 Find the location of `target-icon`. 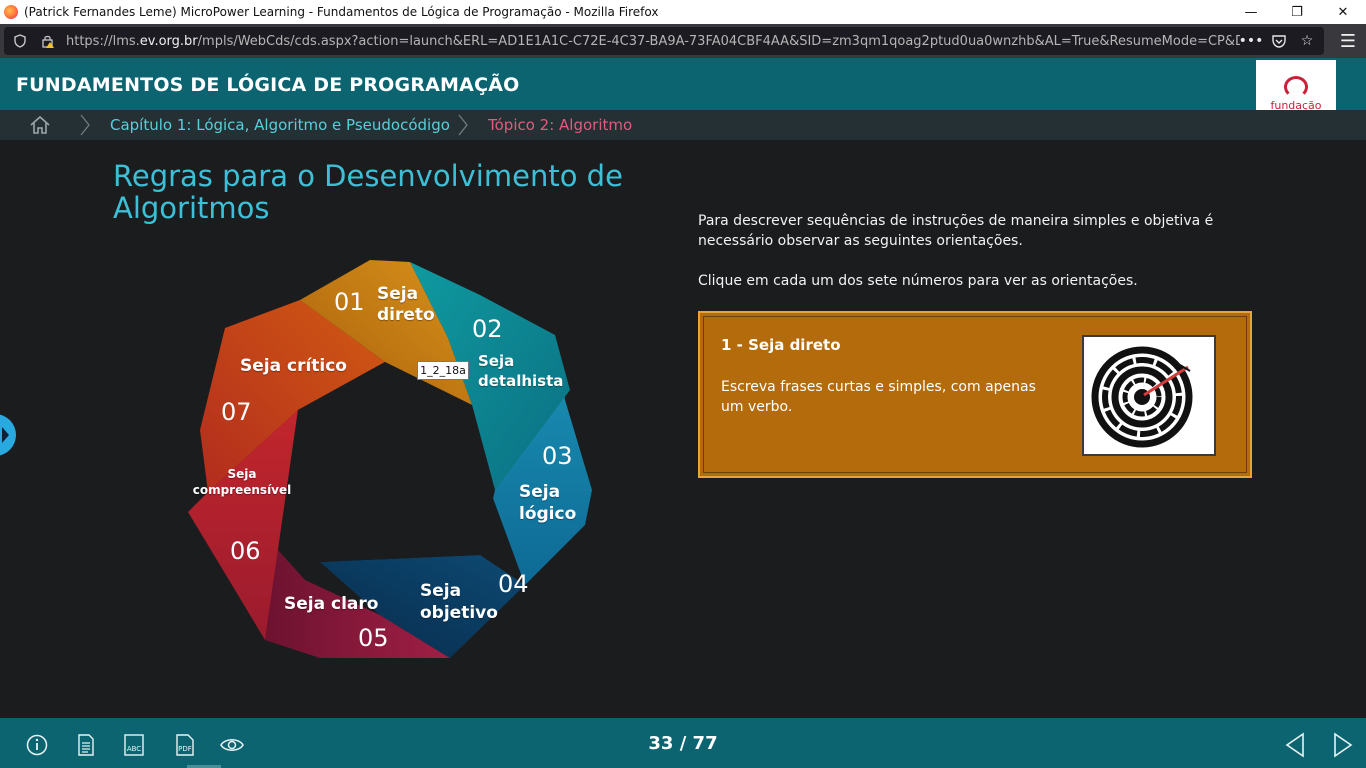

target-icon is located at coordinates (1142, 397).